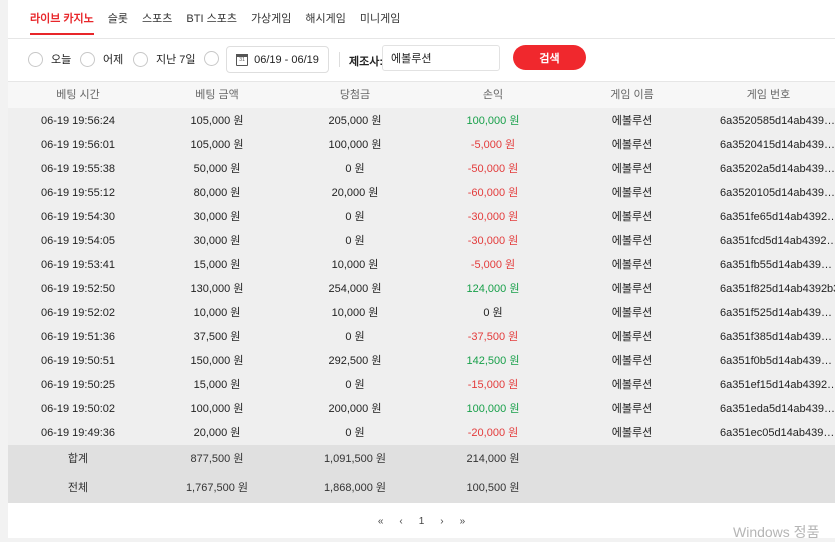 Image resolution: width=835 pixels, height=542 pixels. Describe the element at coordinates (380, 19) in the screenshot. I see `tab-mini-game: 미니게임` at that location.